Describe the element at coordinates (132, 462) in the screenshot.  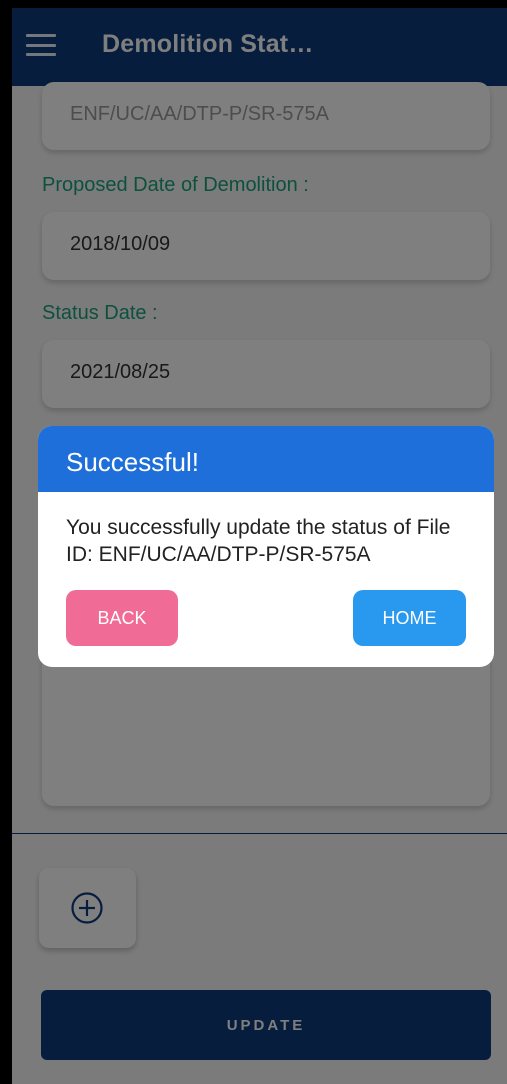
I see `dialog-title: Successful!` at that location.